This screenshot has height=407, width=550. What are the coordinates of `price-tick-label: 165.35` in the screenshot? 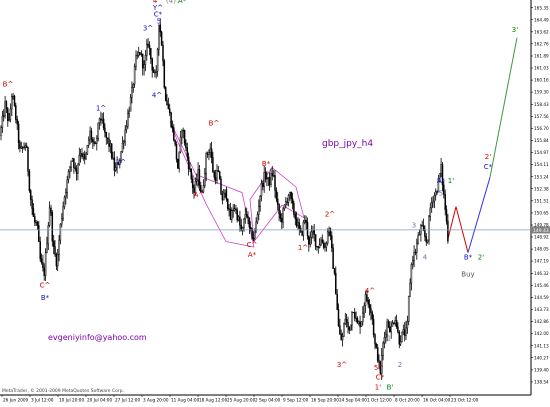 It's located at (541, 7).